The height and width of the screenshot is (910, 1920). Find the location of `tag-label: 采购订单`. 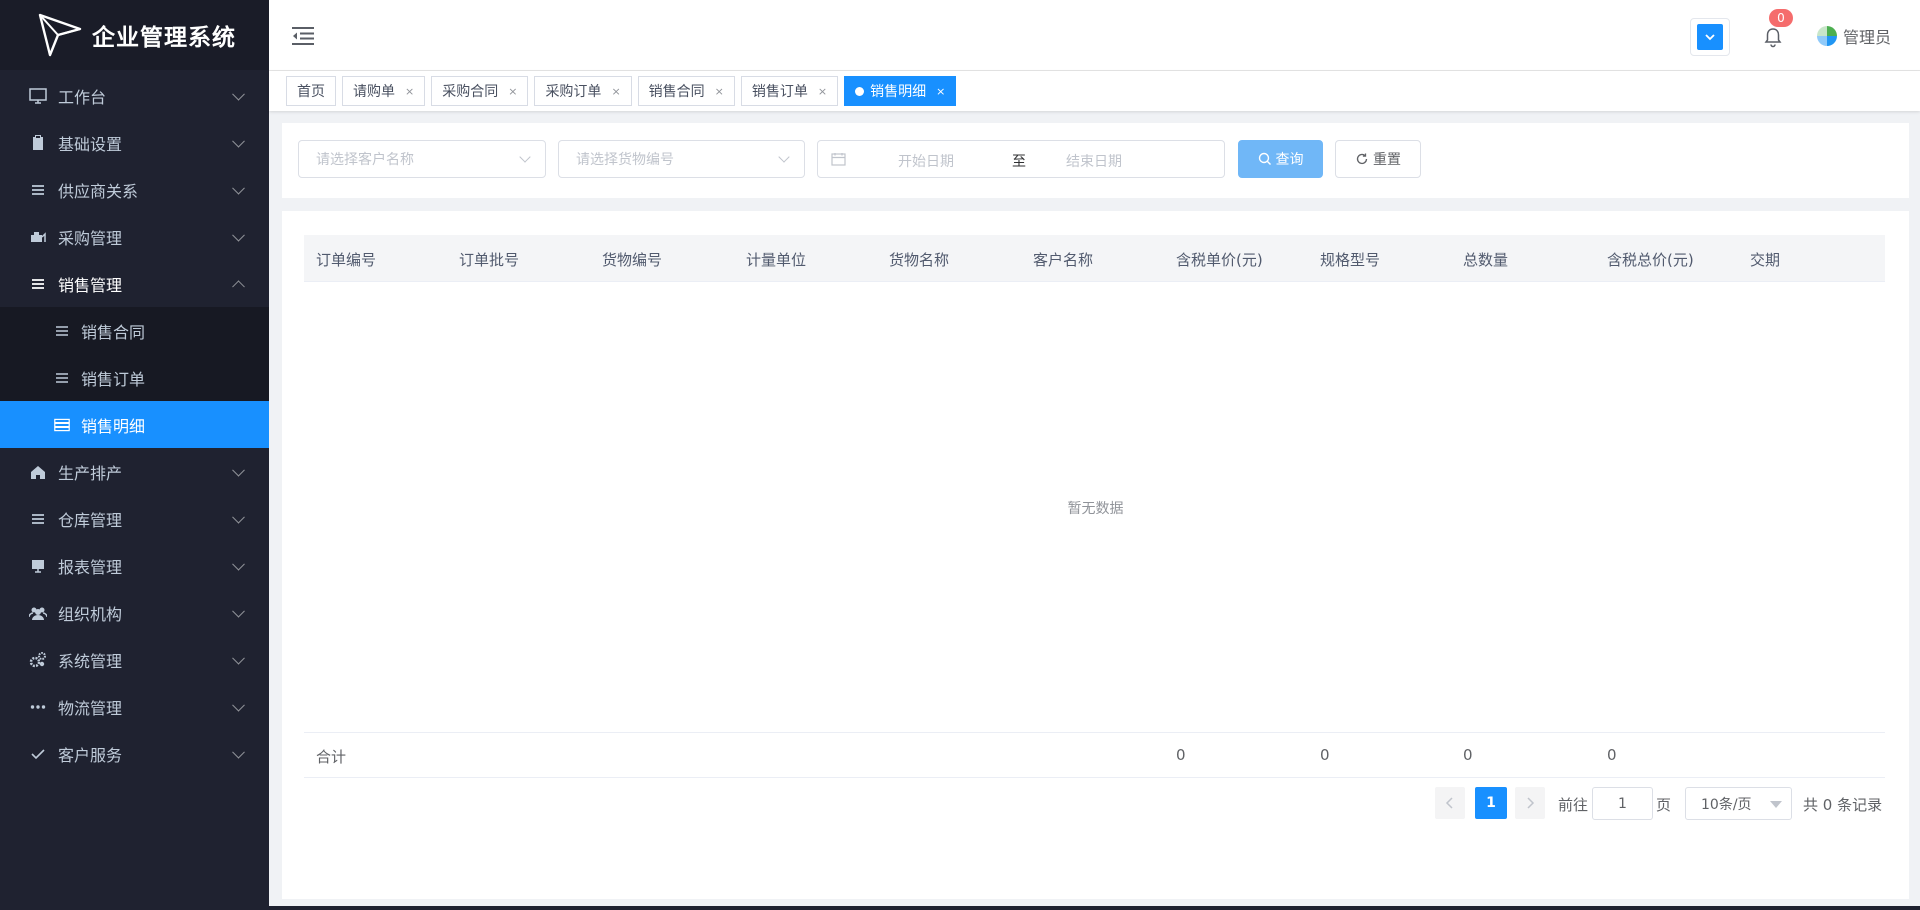

tag-label: 采购订单 is located at coordinates (573, 92).